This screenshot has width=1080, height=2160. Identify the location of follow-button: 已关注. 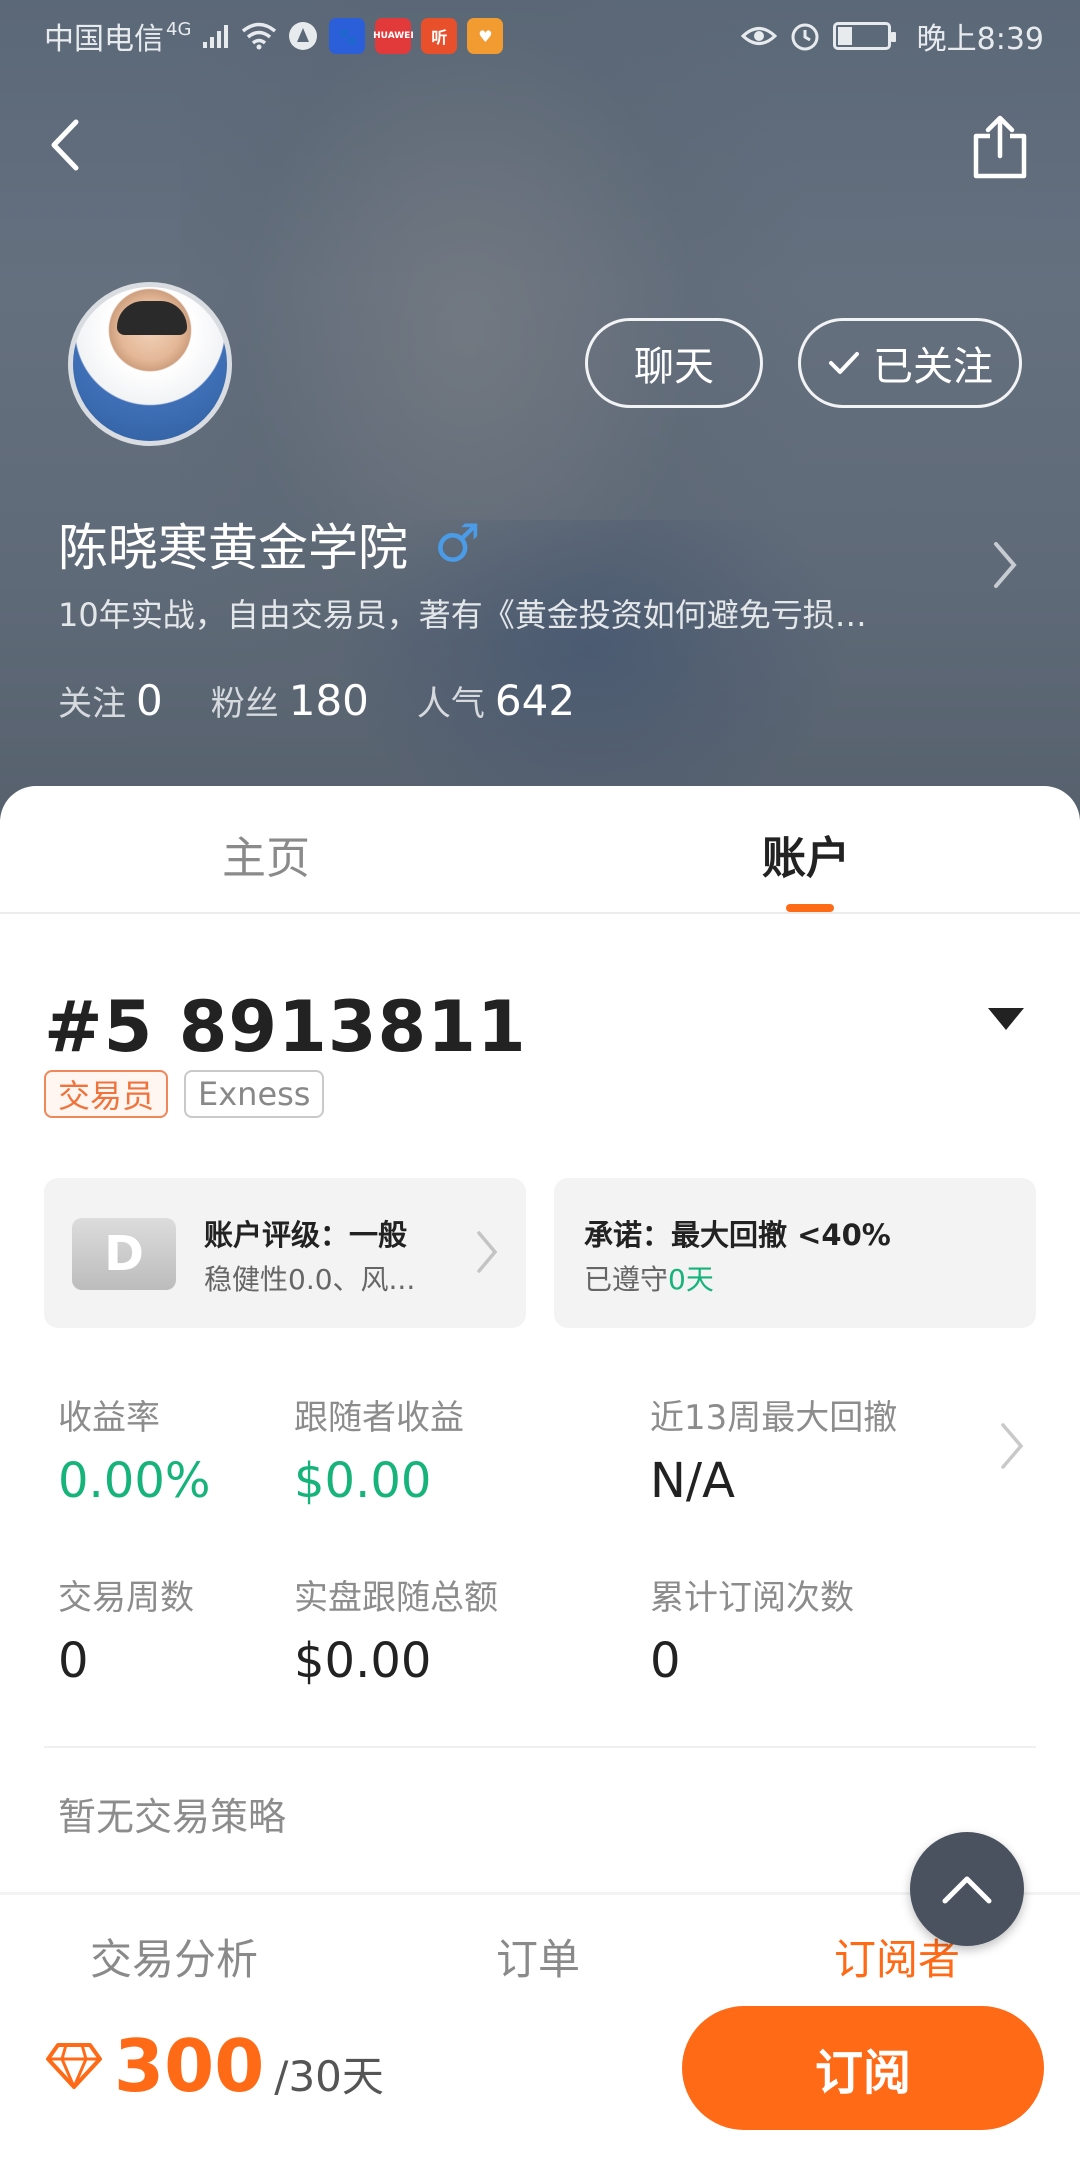
(910, 363).